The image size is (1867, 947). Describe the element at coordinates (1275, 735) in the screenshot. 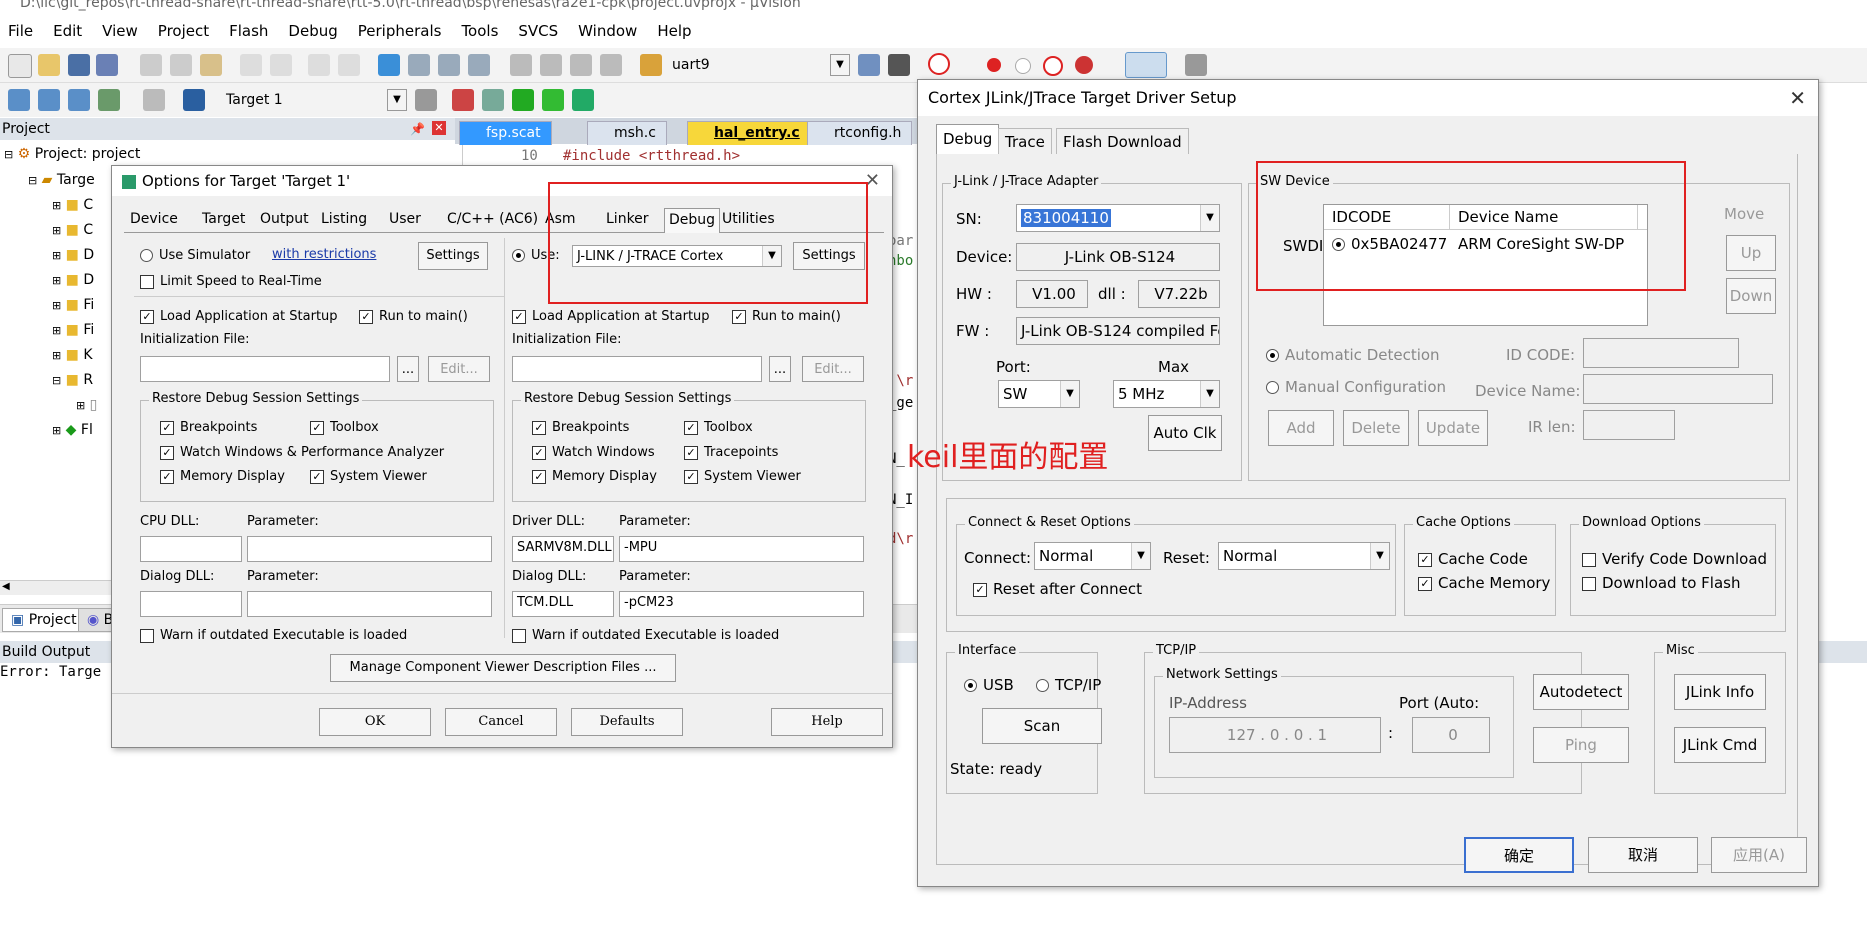

I see `ip-address-input: 127 . 0 . 0 . 1` at that location.